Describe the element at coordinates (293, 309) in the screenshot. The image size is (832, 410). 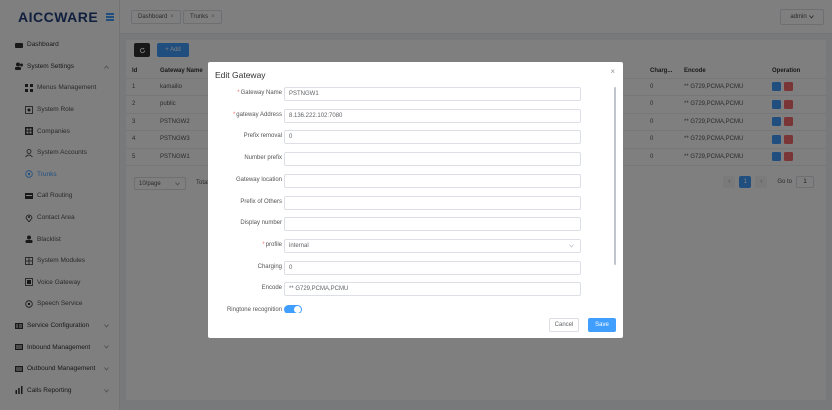
I see `ringtone-recognition-toggle` at that location.